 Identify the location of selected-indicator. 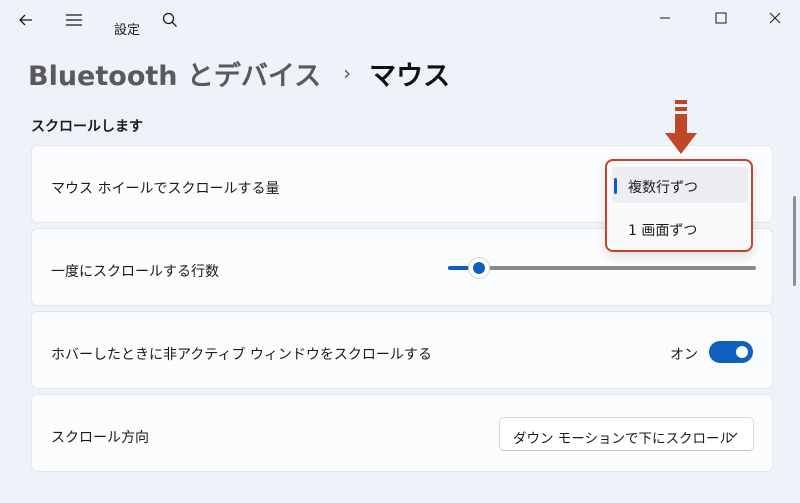
(615, 186).